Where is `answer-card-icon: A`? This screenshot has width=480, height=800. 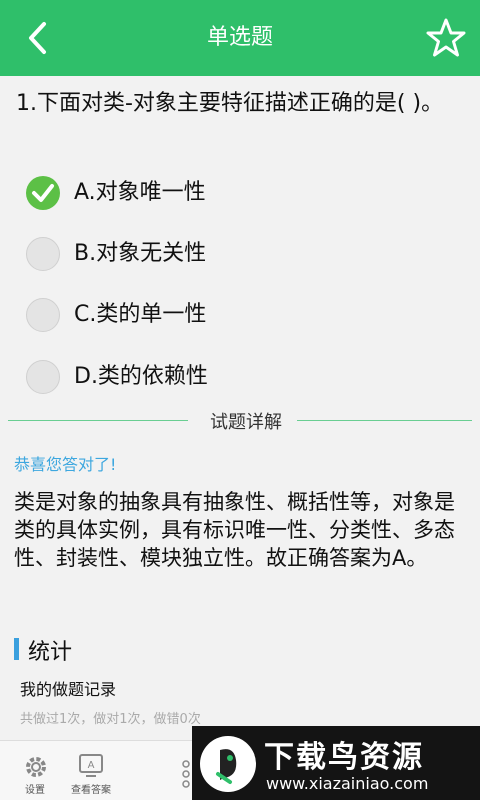
answer-card-icon: A is located at coordinates (91, 765).